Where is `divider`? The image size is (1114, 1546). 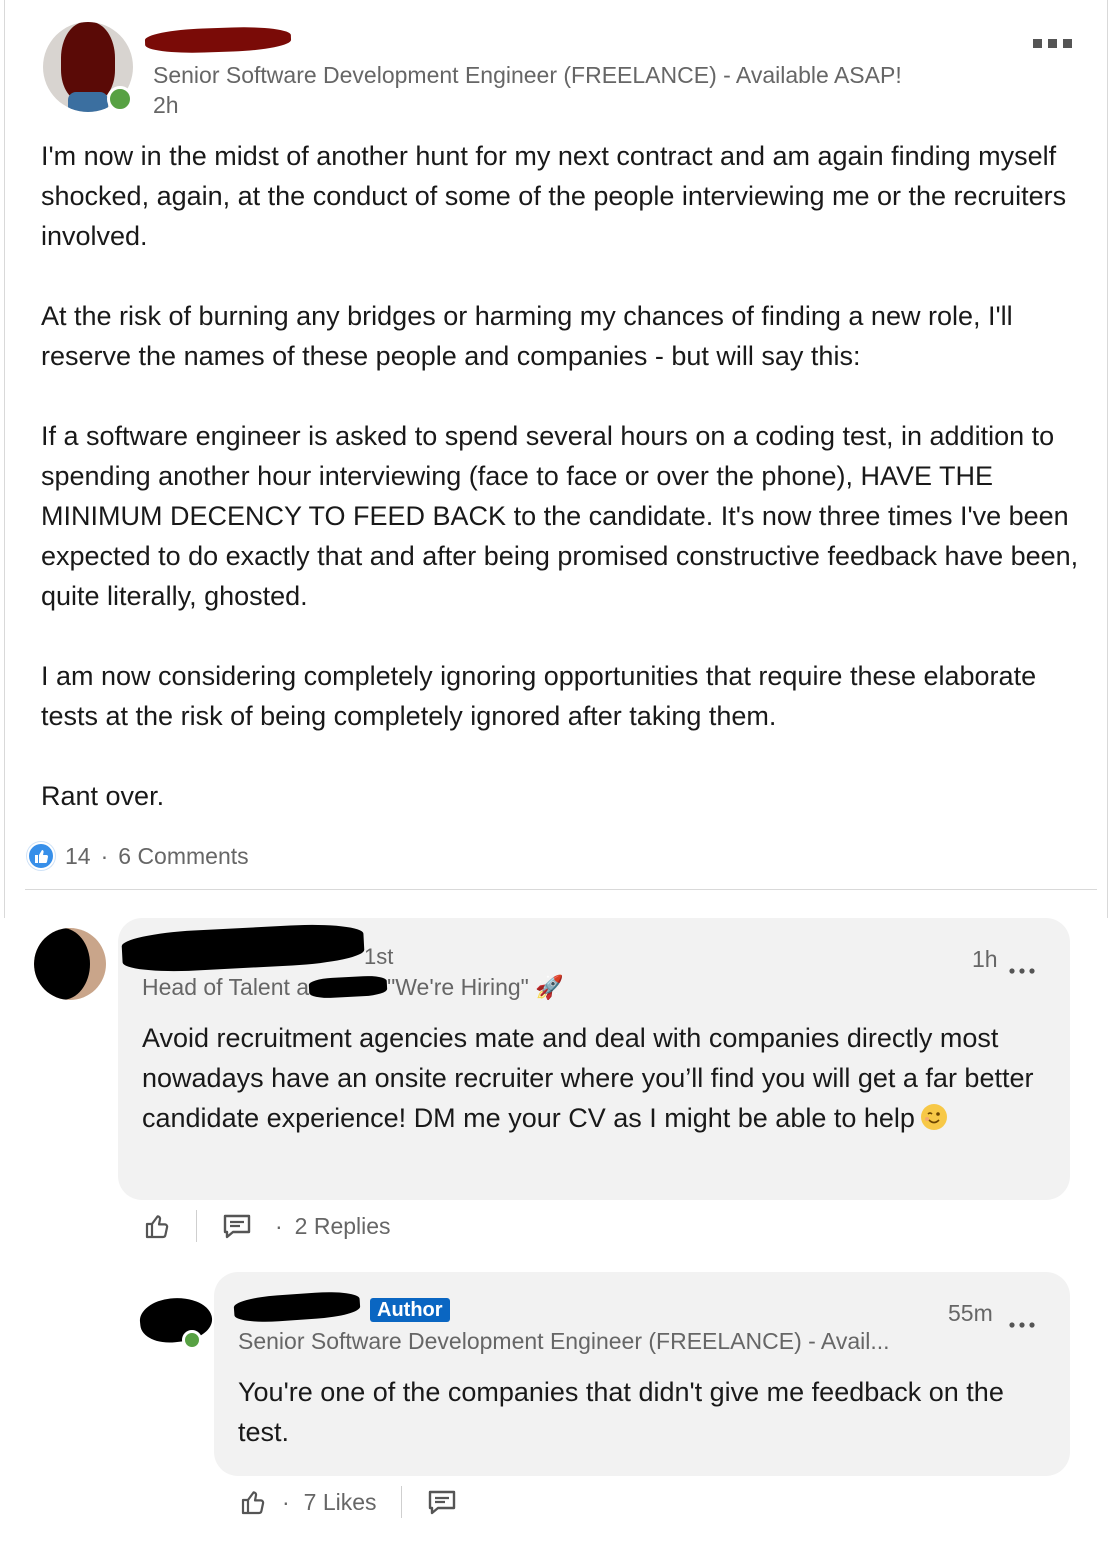 divider is located at coordinates (561, 889).